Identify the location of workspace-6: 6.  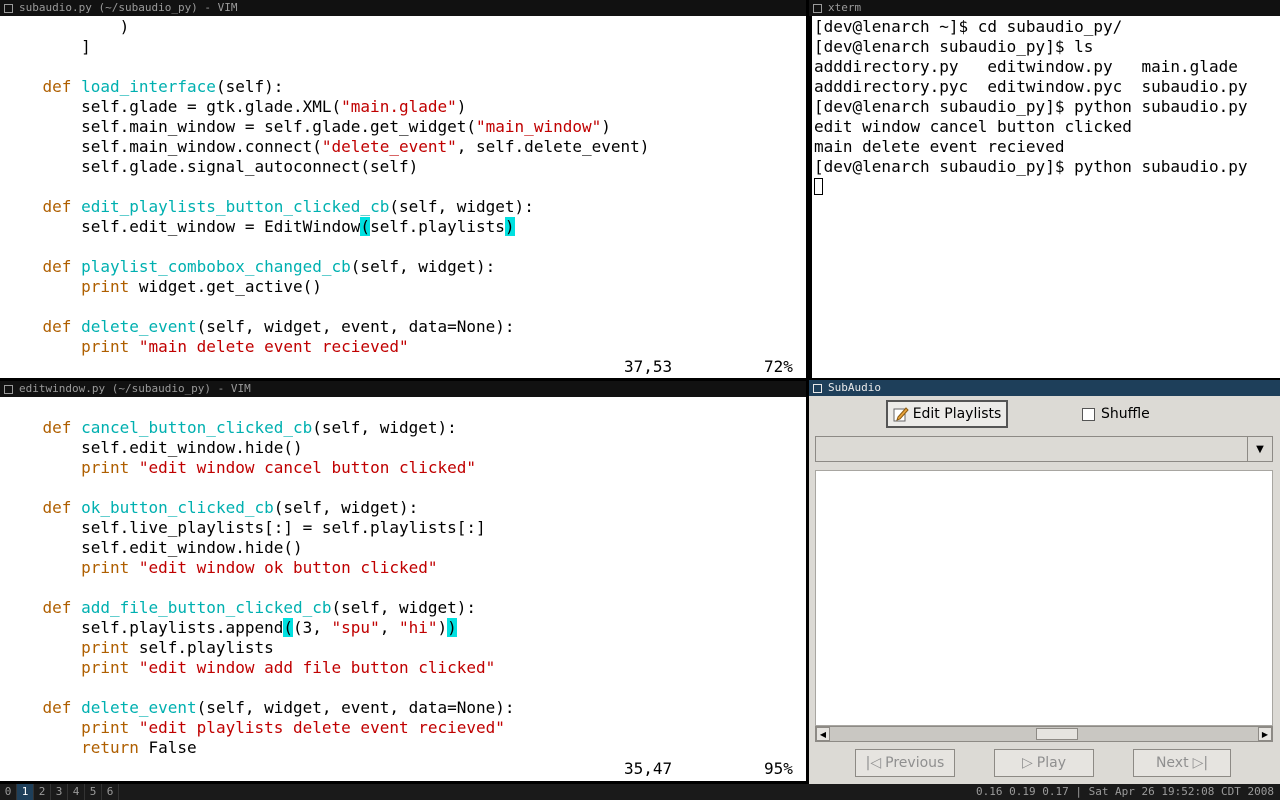
(110, 792).